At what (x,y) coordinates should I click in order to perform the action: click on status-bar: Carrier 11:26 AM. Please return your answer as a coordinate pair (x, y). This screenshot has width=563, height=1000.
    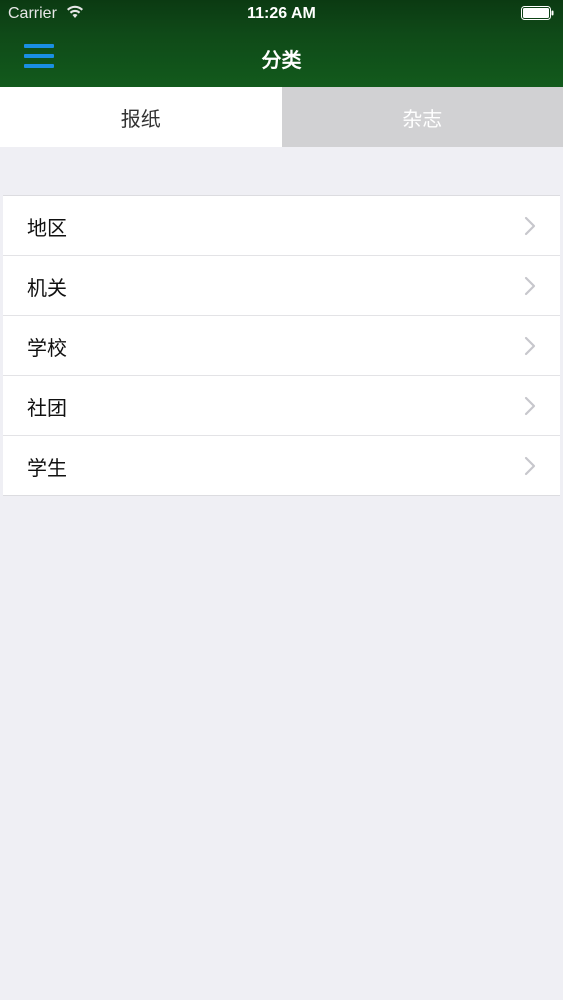
    Looking at the image, I should click on (281, 14).